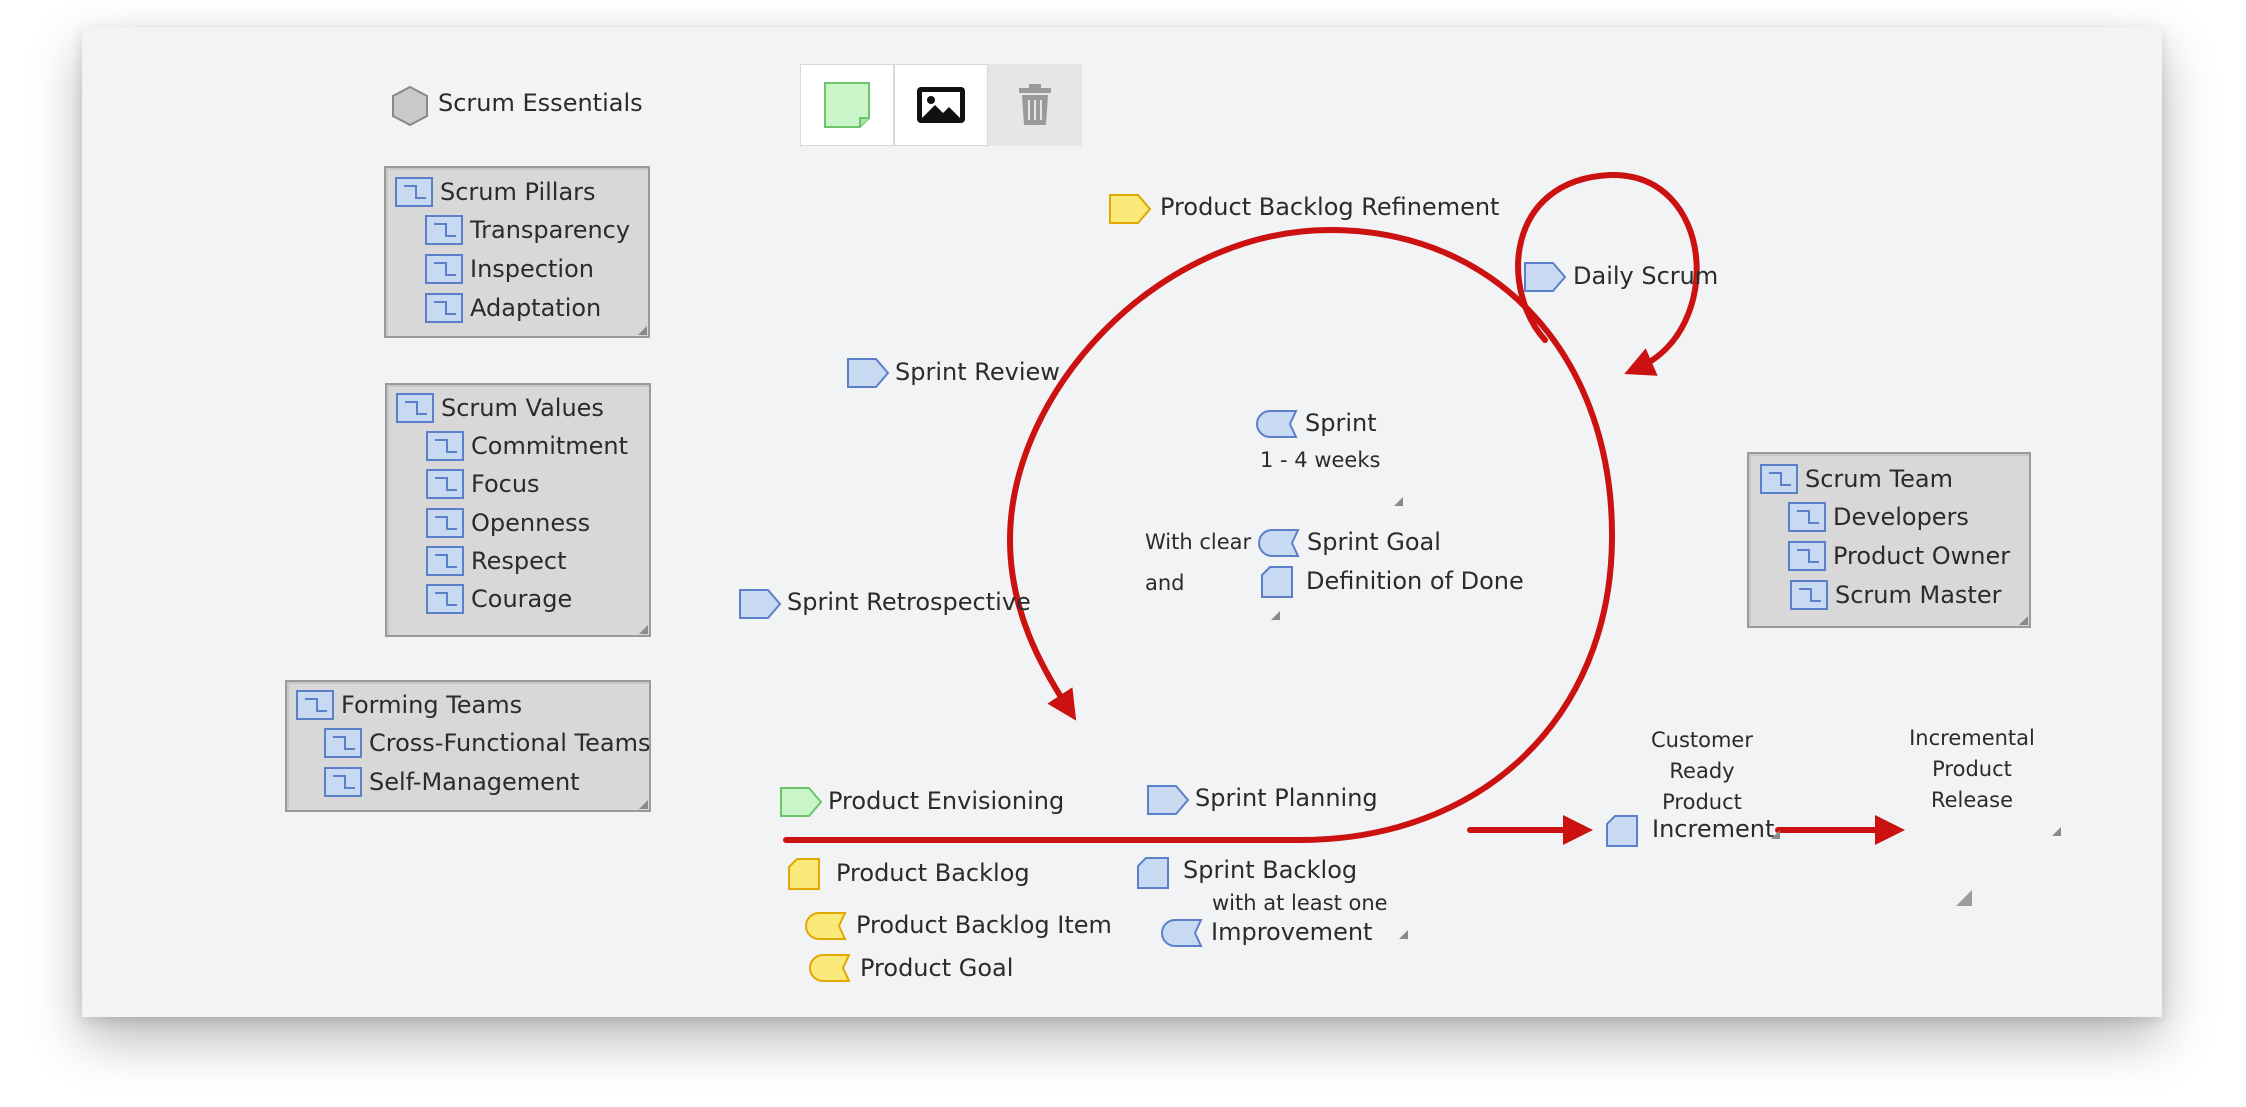  I want to click on sprint-label: Sprint, so click(1341, 423).